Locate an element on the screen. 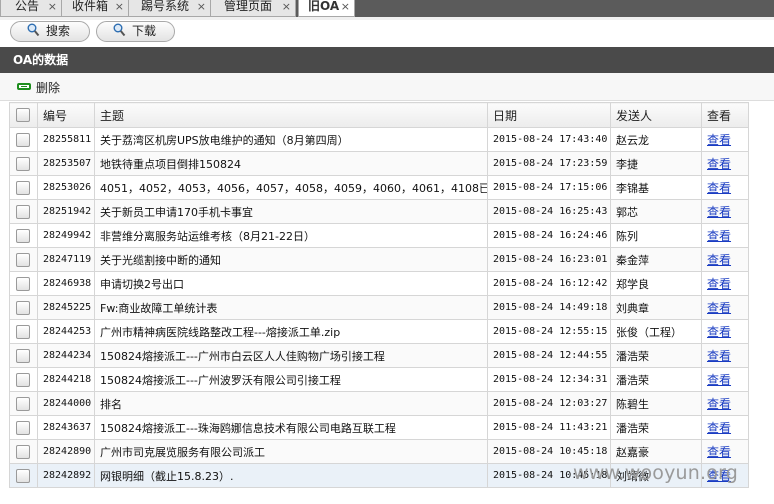  row-sender: 赵嘉豪 is located at coordinates (656, 451).